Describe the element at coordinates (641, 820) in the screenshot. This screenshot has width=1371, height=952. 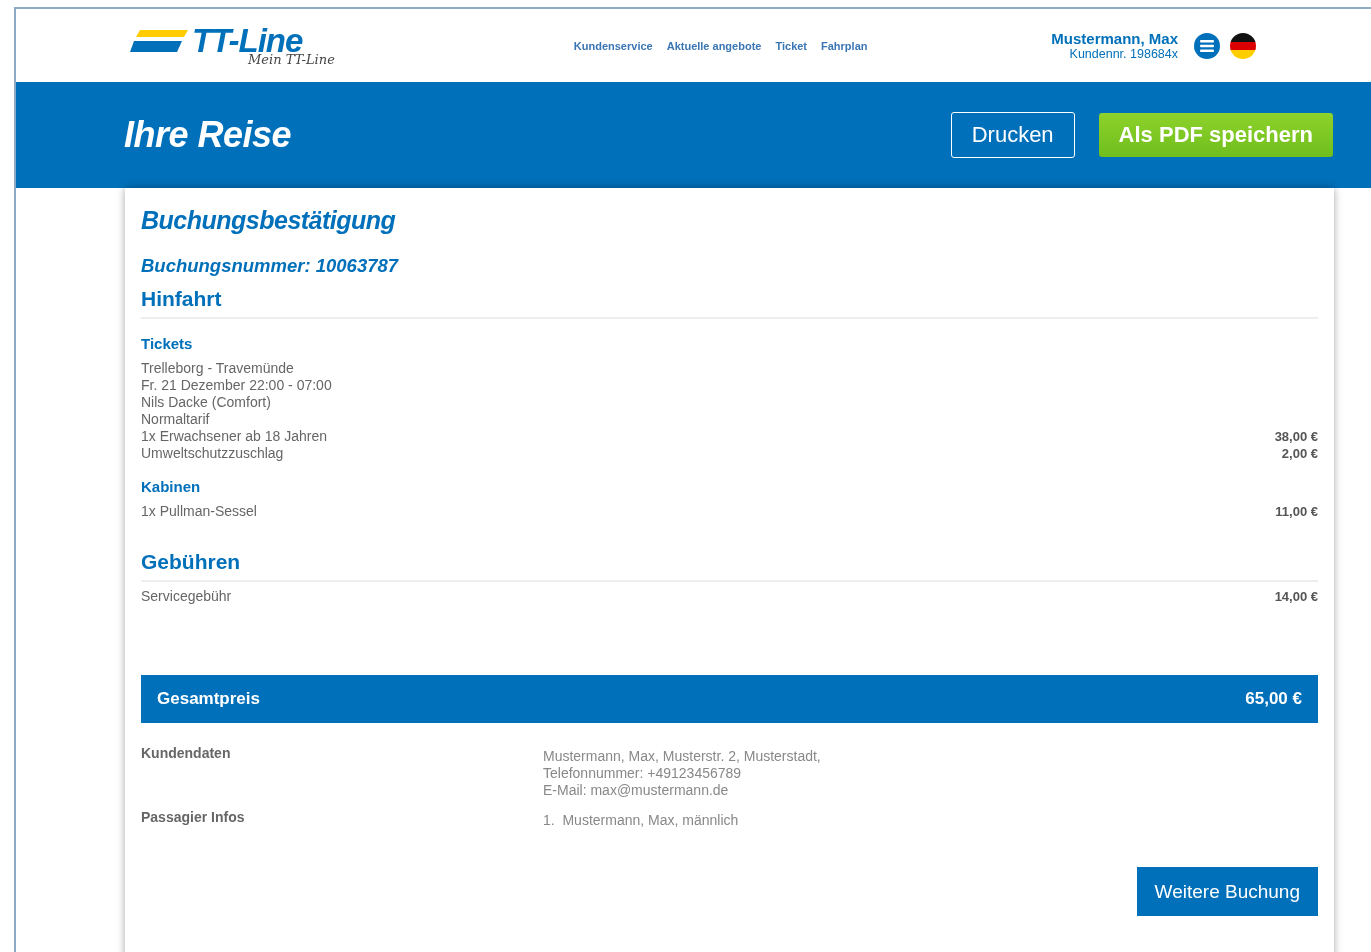
I see `detail-text: 1. Mustermann, Max, männlich` at that location.